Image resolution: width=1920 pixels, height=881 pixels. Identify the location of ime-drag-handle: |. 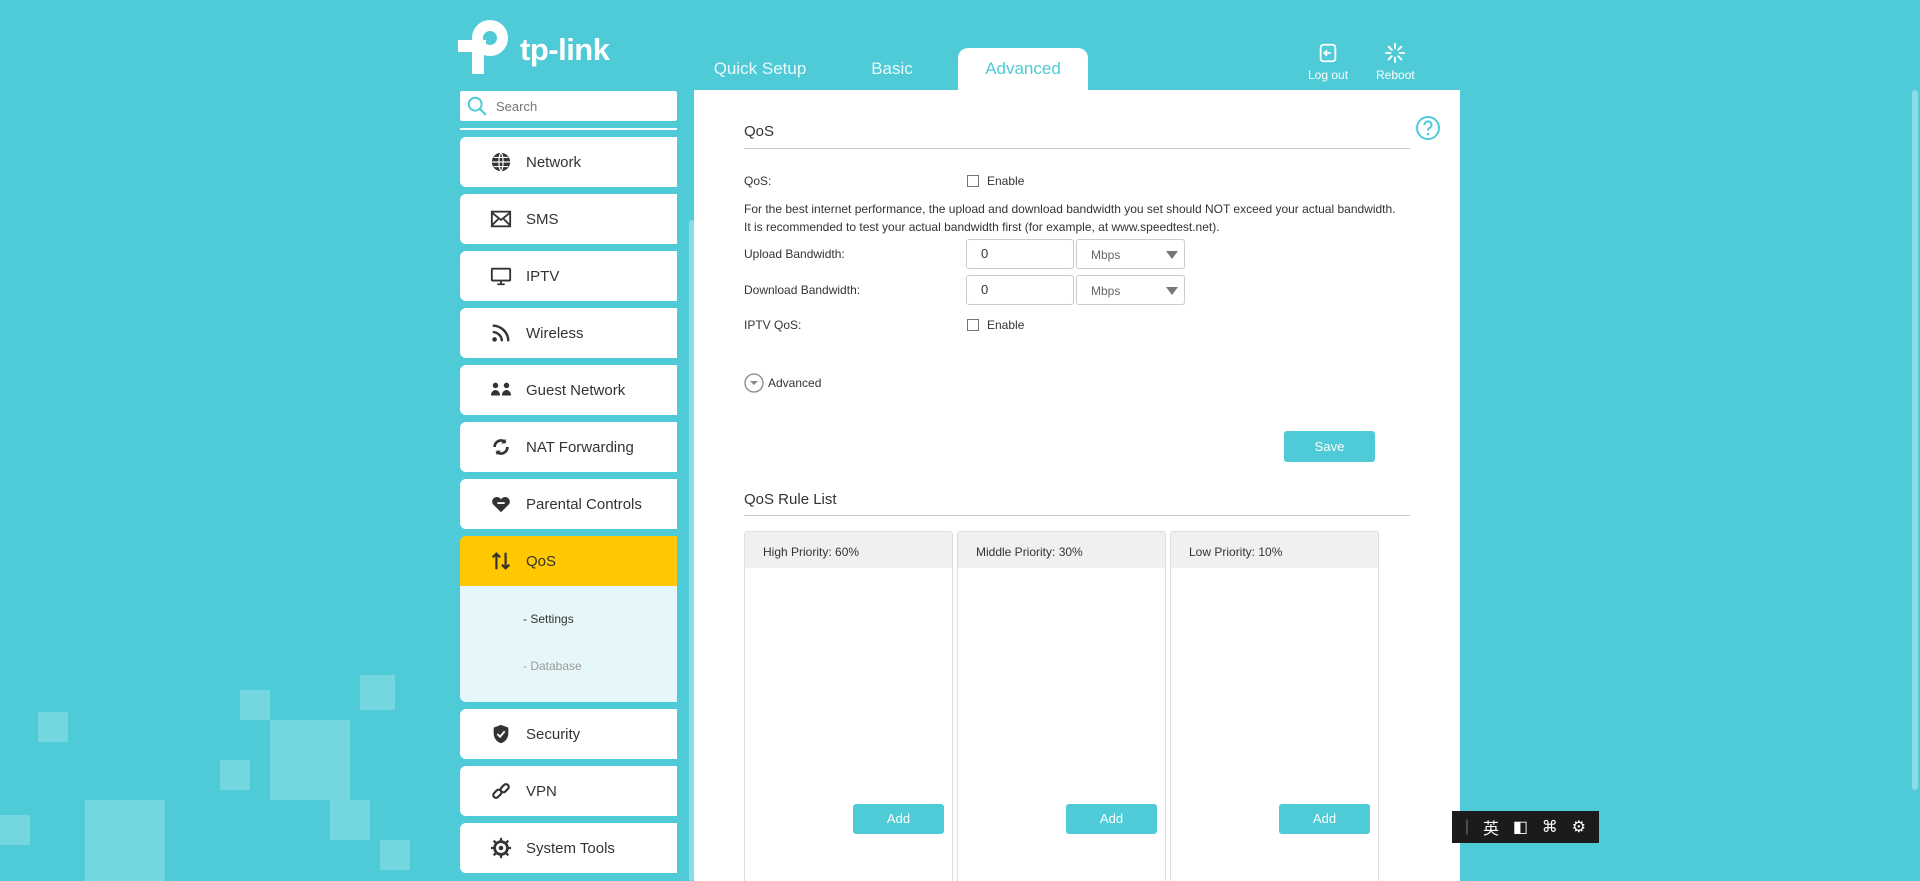
(1467, 827).